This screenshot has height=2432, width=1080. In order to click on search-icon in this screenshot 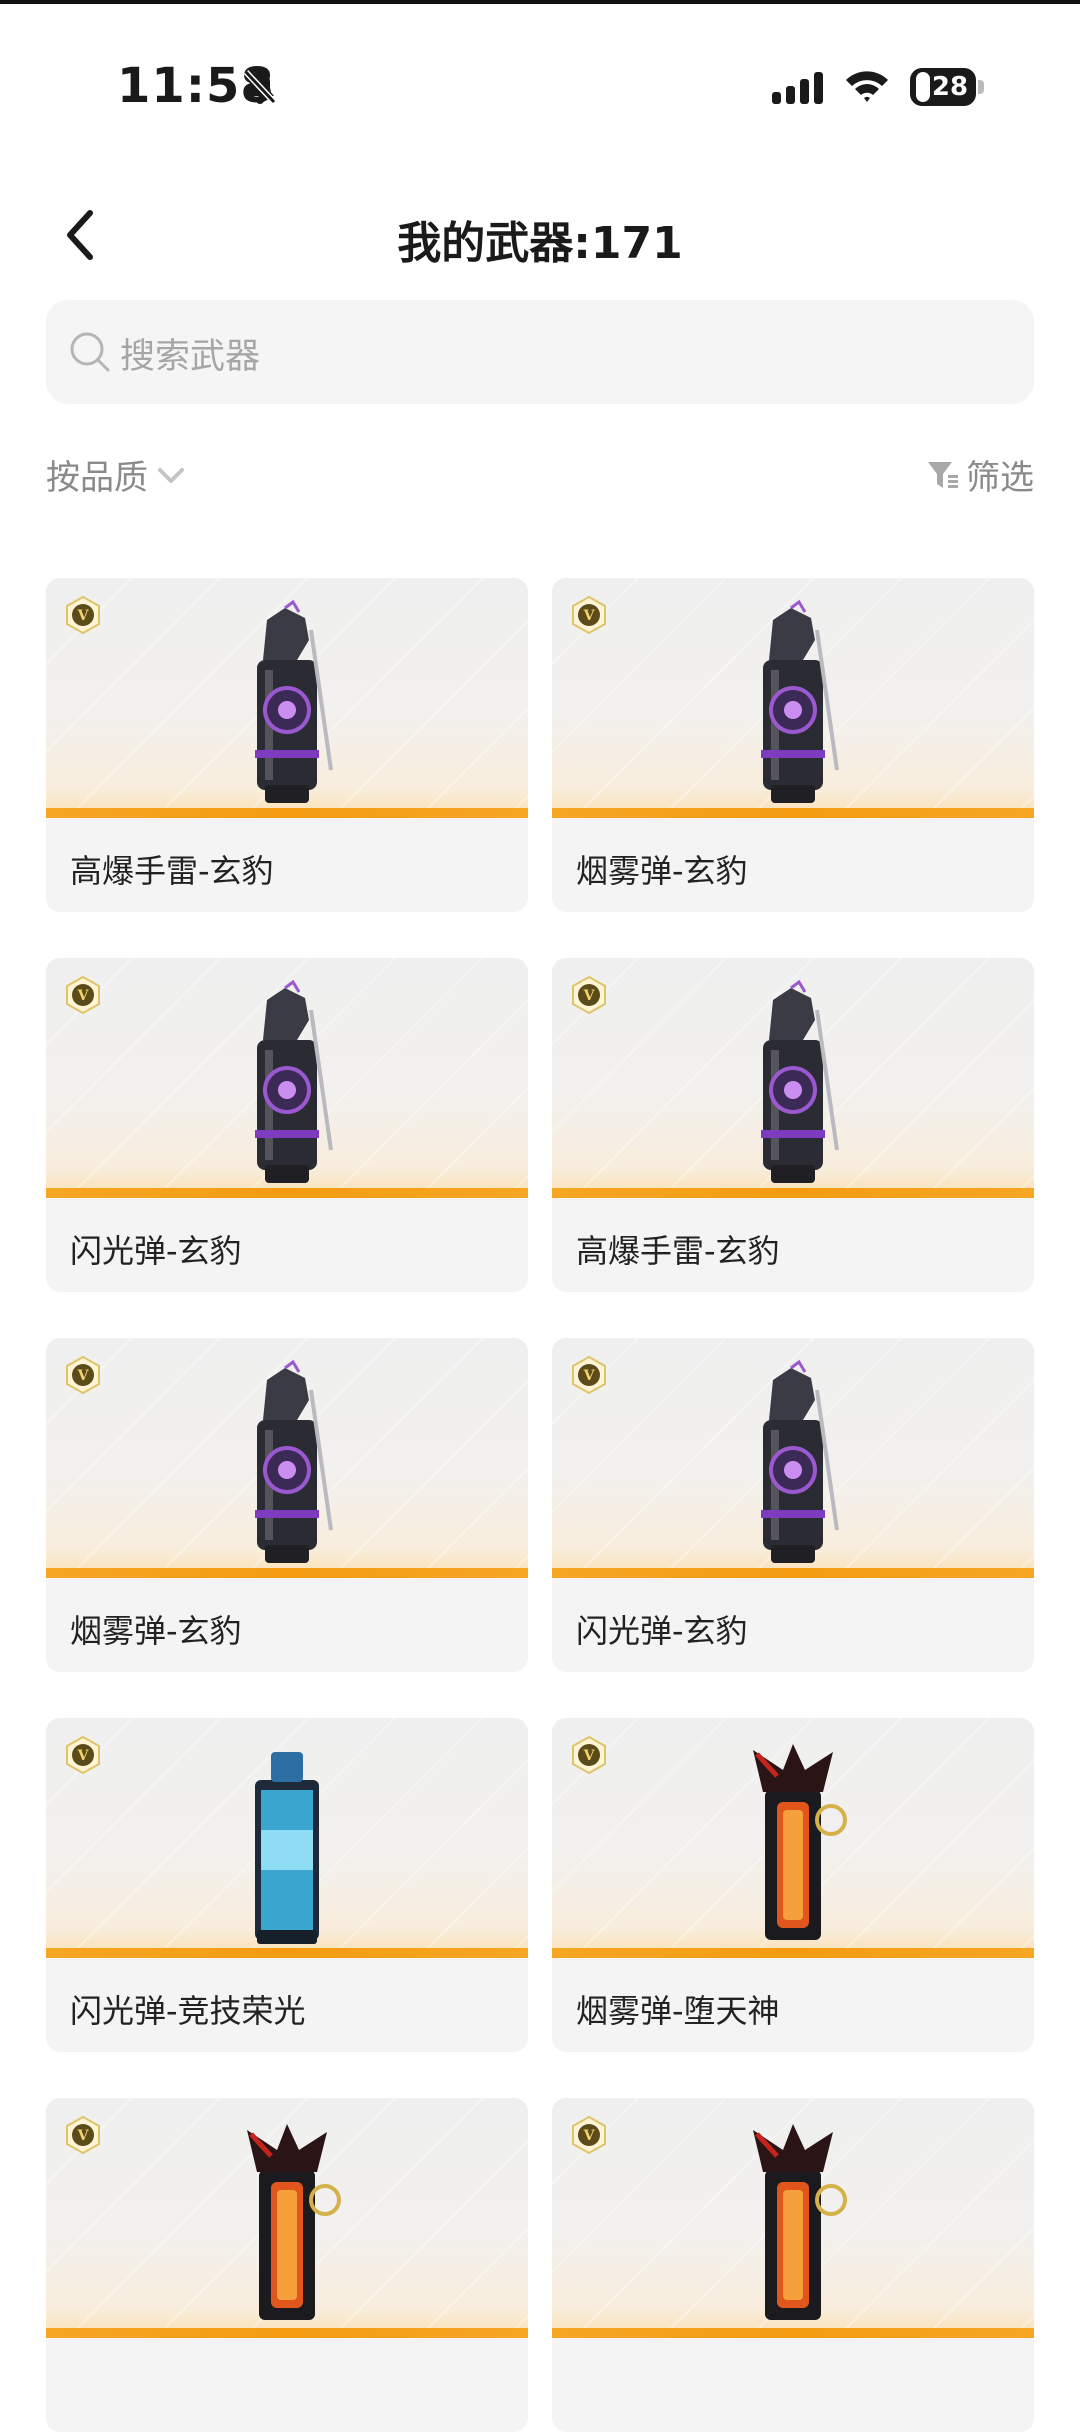, I will do `click(90, 352)`.